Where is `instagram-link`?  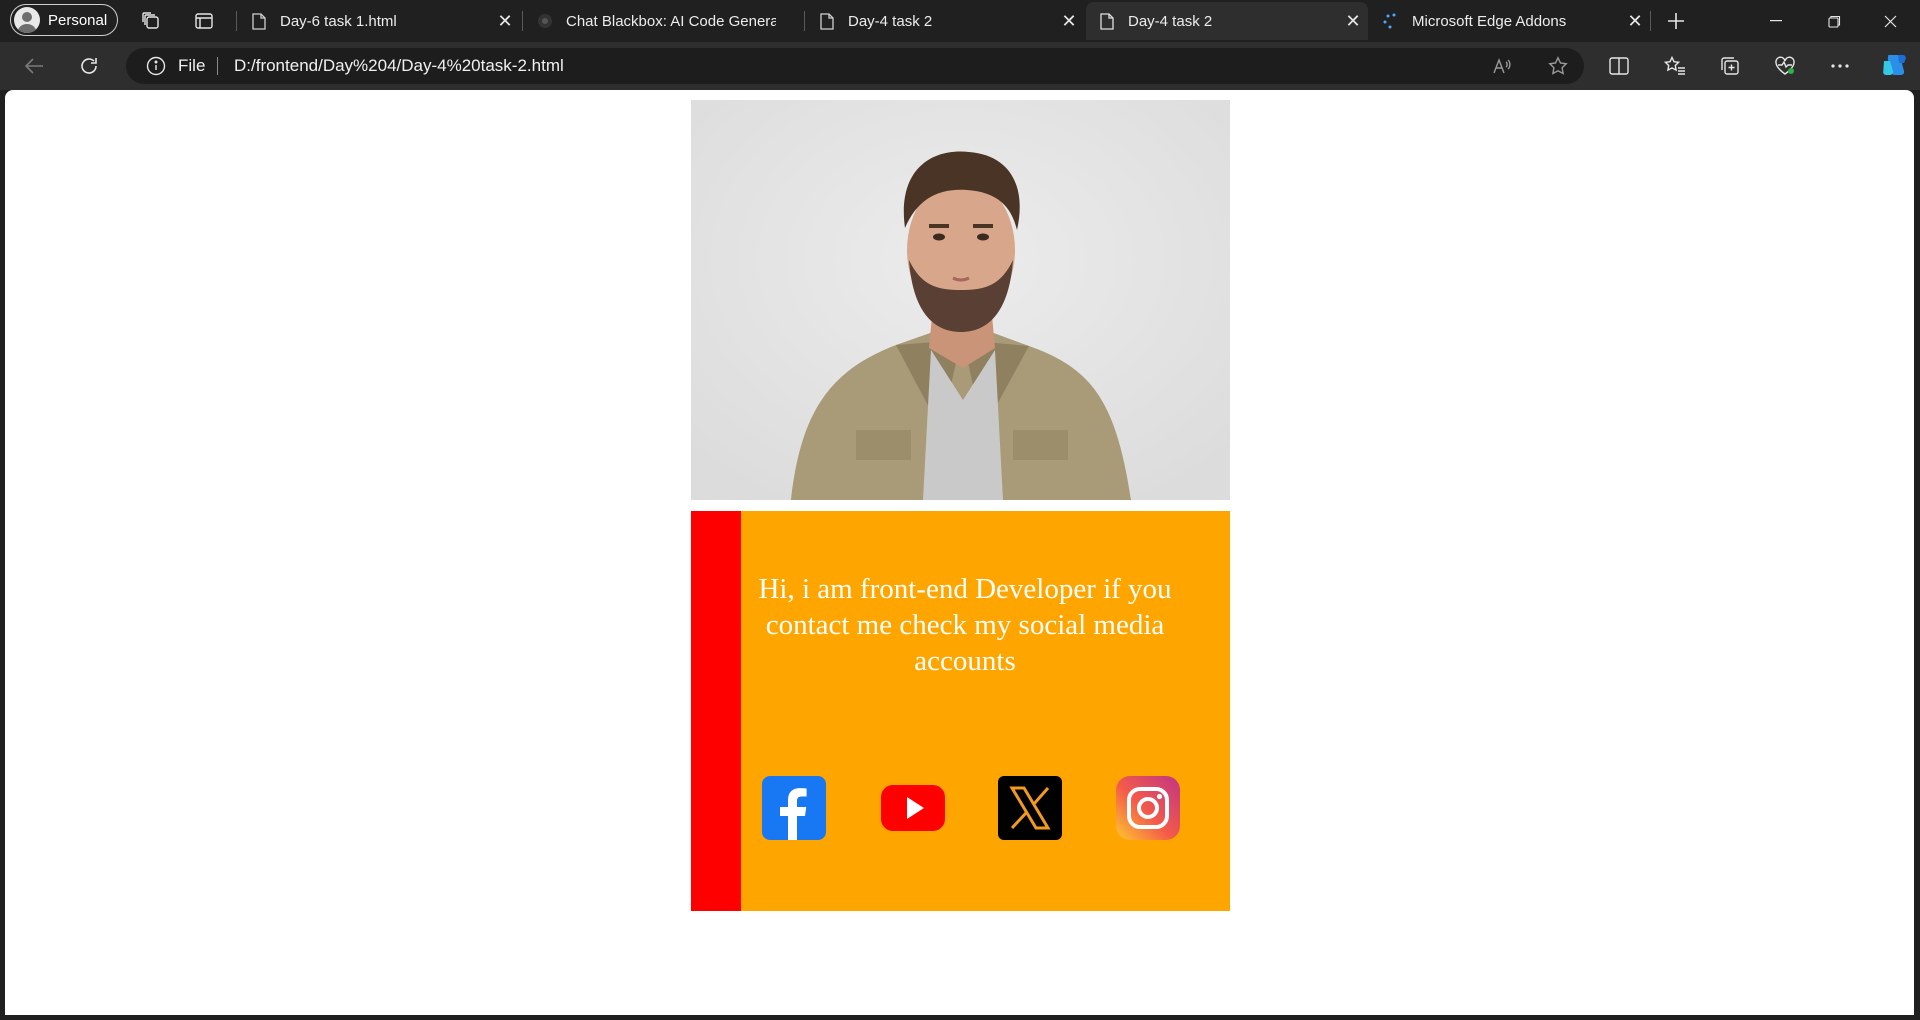 instagram-link is located at coordinates (1148, 808).